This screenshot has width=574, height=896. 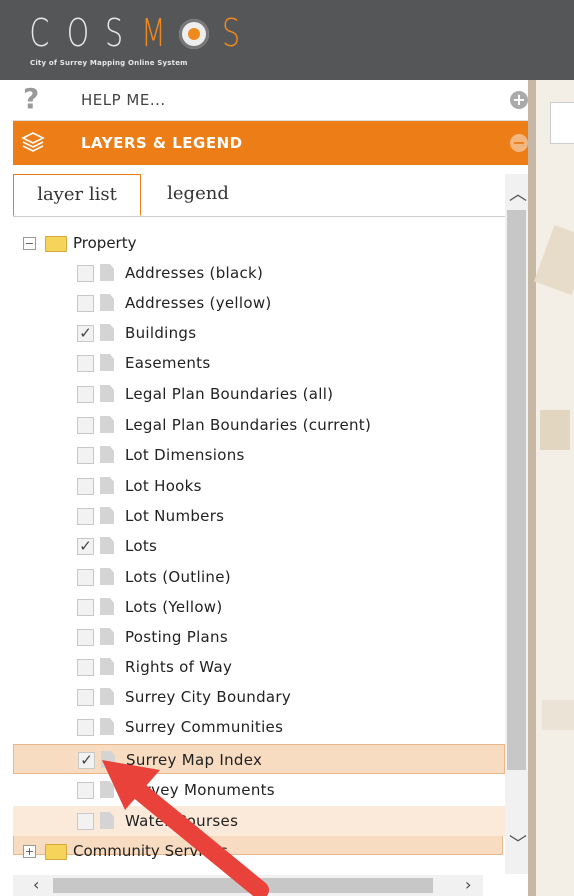 What do you see at coordinates (174, 607) in the screenshot?
I see `layer-label: Lots (Yellow)` at bounding box center [174, 607].